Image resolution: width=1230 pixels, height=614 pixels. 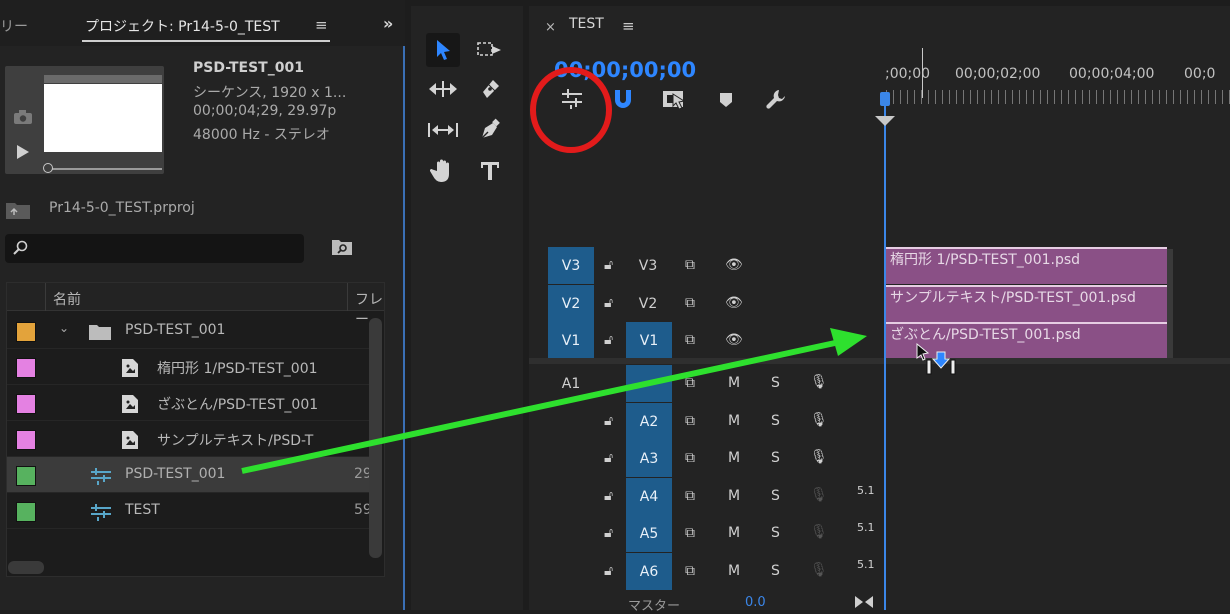 I want to click on drag-arrow-head, so click(x=848, y=342).